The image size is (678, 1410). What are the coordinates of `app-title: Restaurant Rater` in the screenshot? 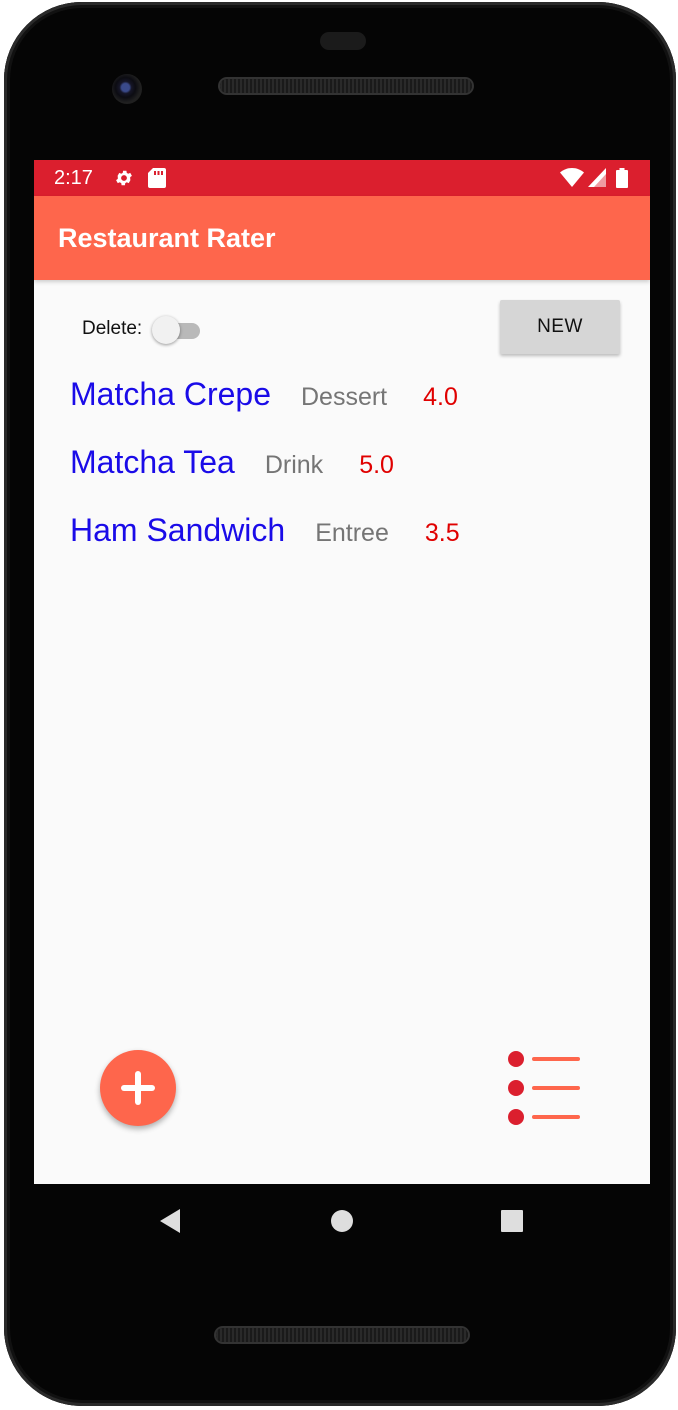 It's located at (167, 238).